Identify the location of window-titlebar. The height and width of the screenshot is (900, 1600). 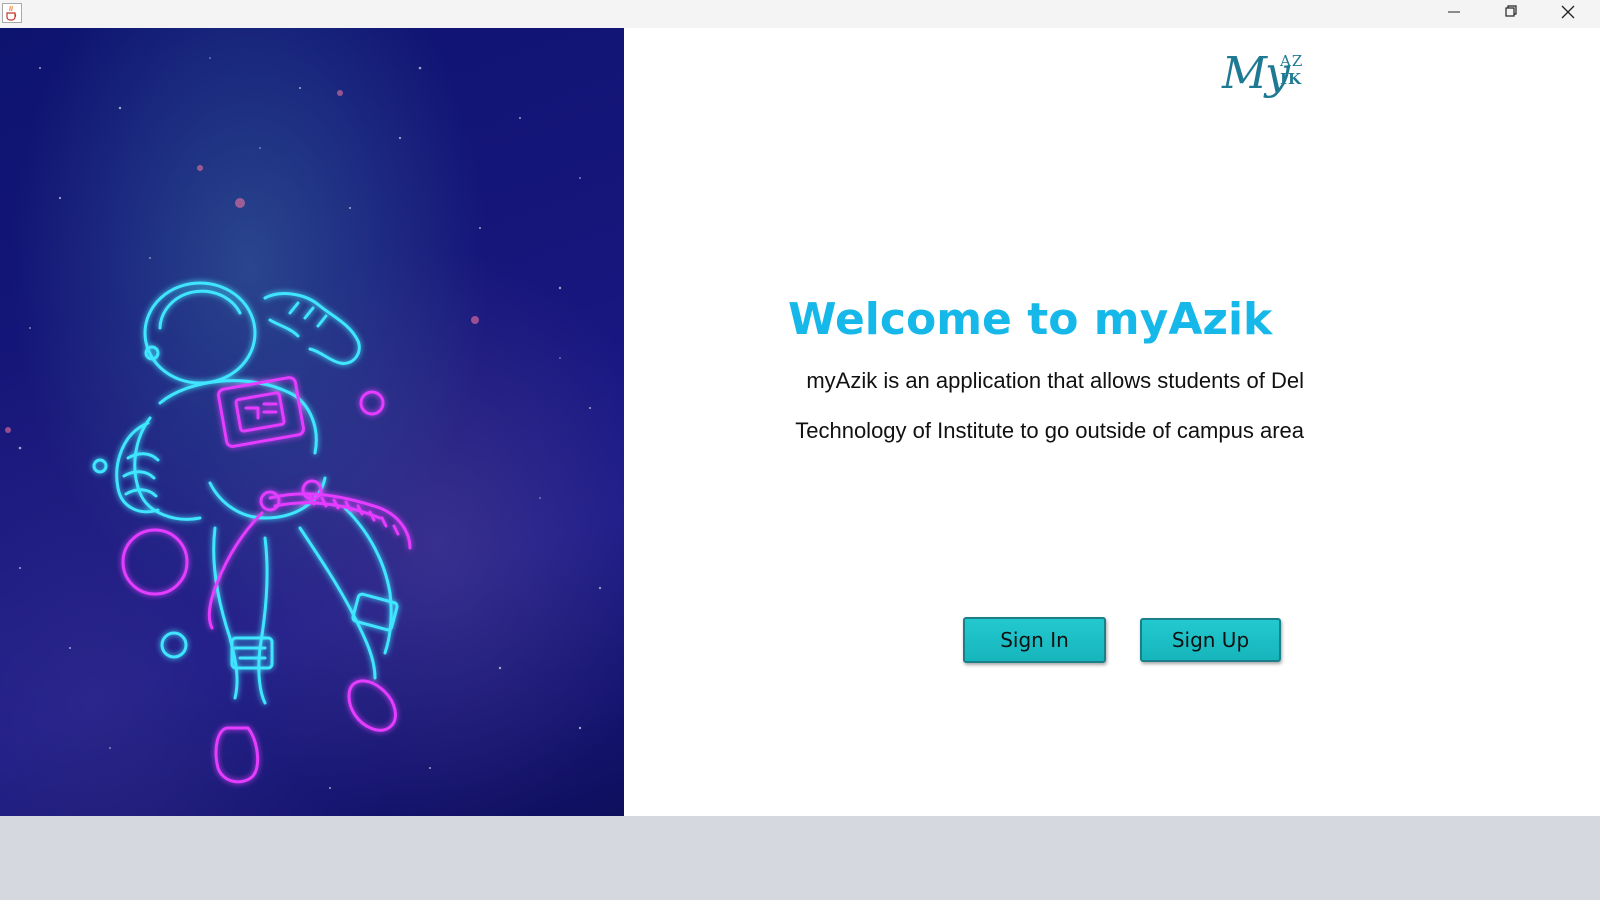
(800, 14).